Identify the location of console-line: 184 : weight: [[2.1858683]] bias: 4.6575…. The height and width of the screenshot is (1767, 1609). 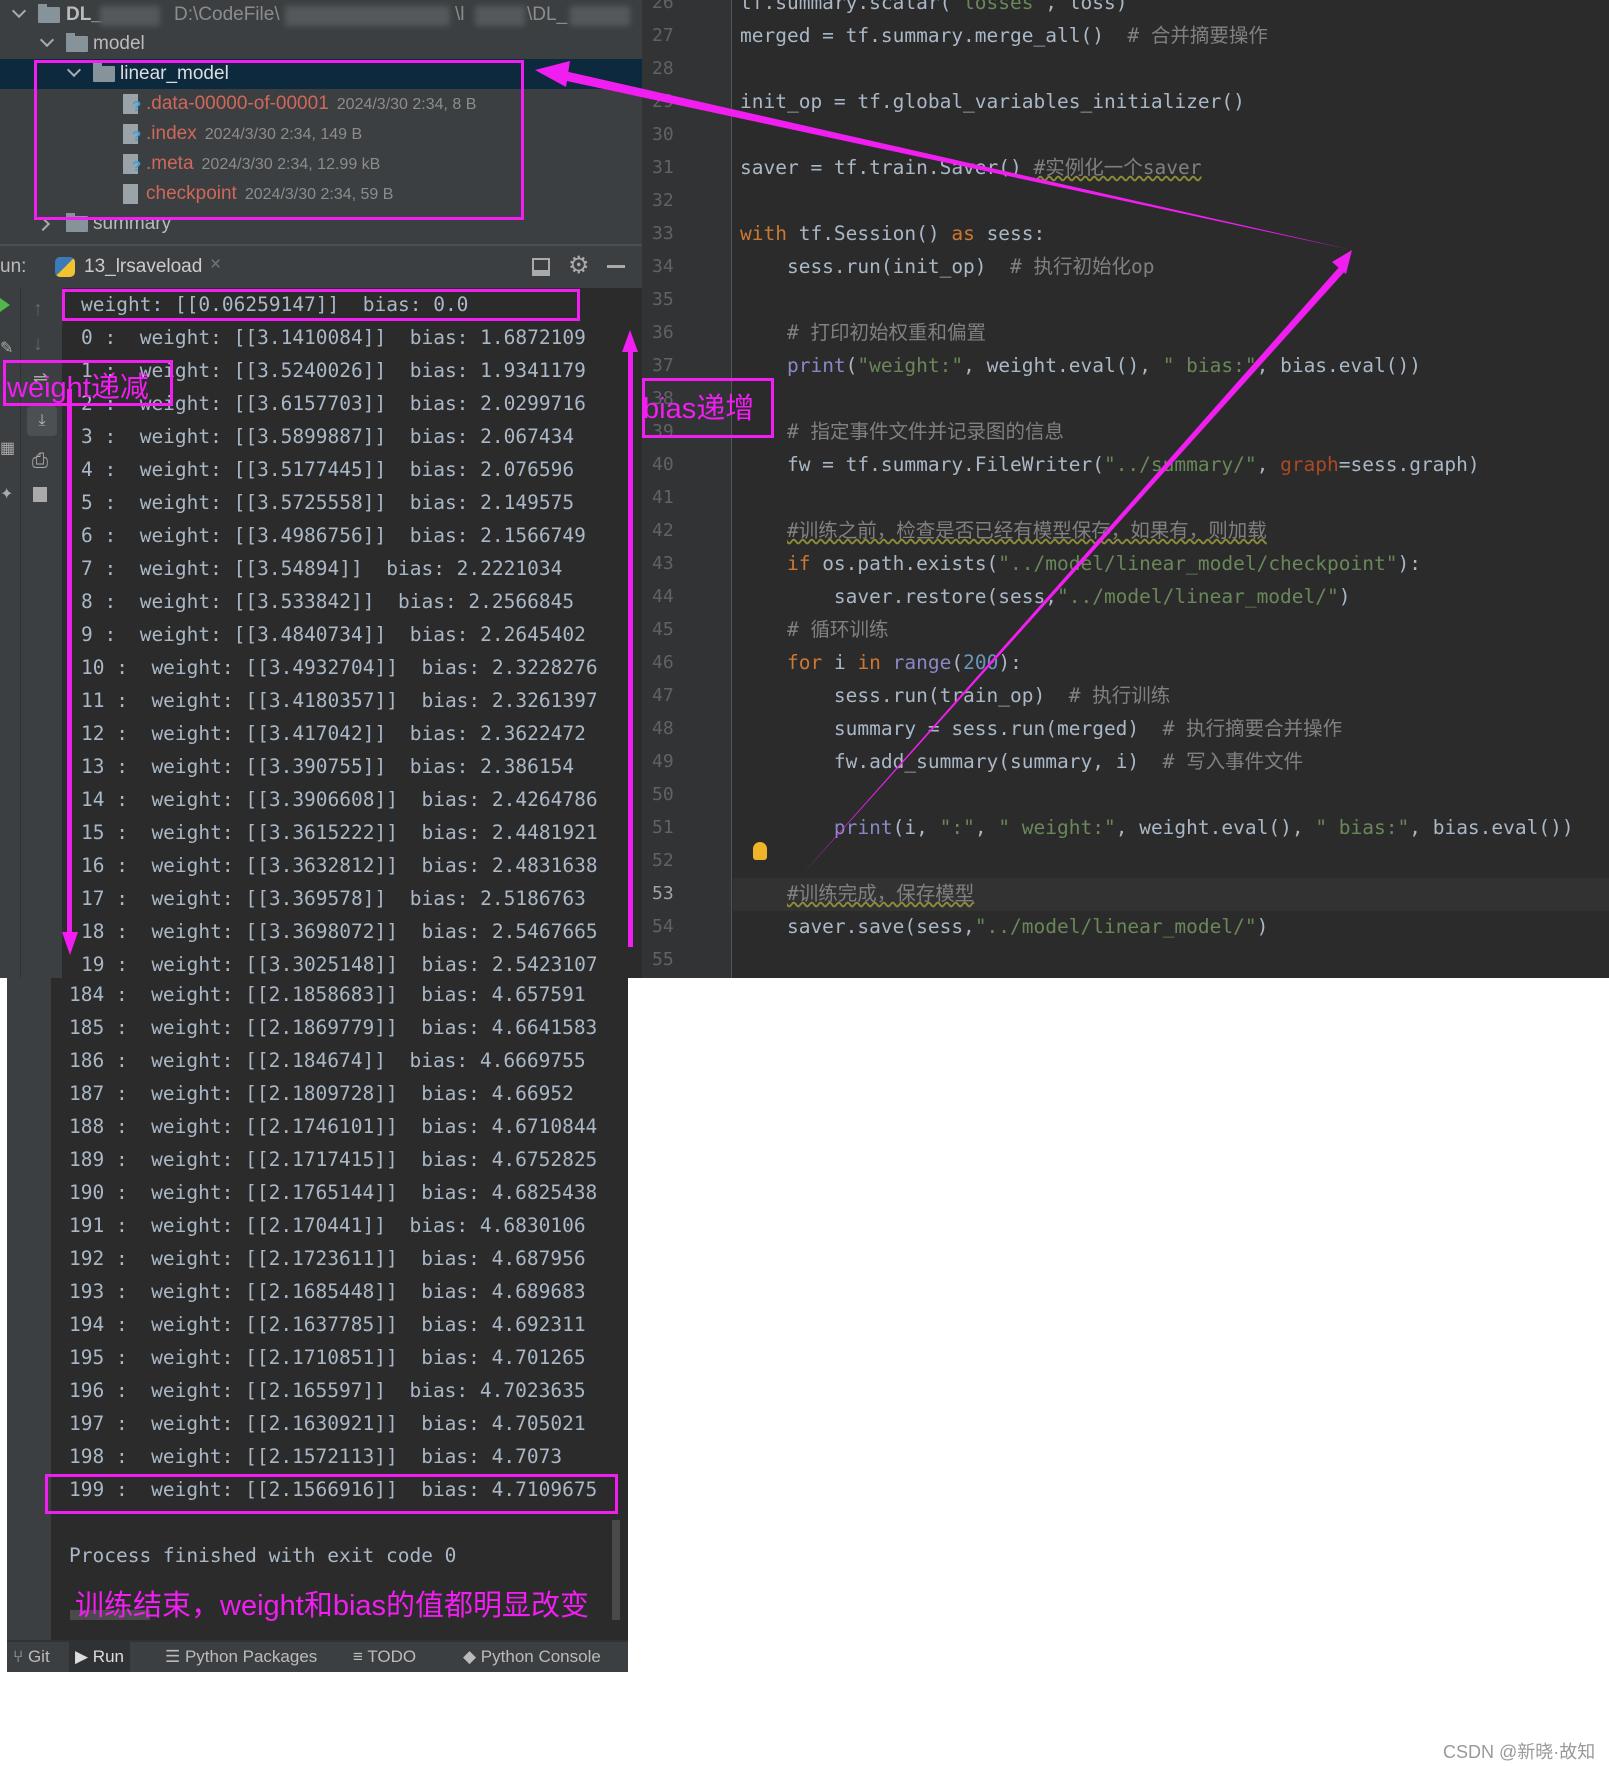
(327, 994).